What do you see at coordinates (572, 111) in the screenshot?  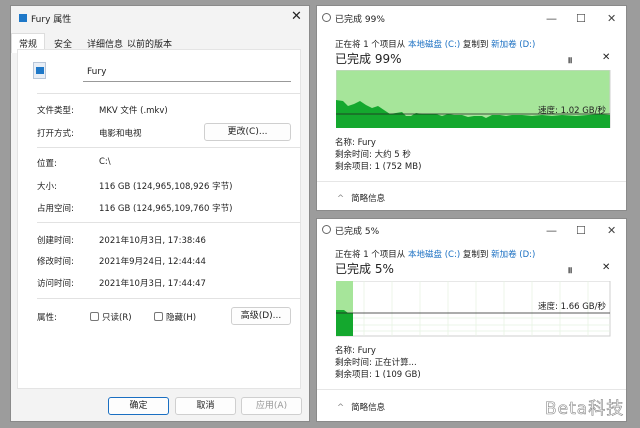 I see `speed-label: 速度: 1.02 GB/秒` at bounding box center [572, 111].